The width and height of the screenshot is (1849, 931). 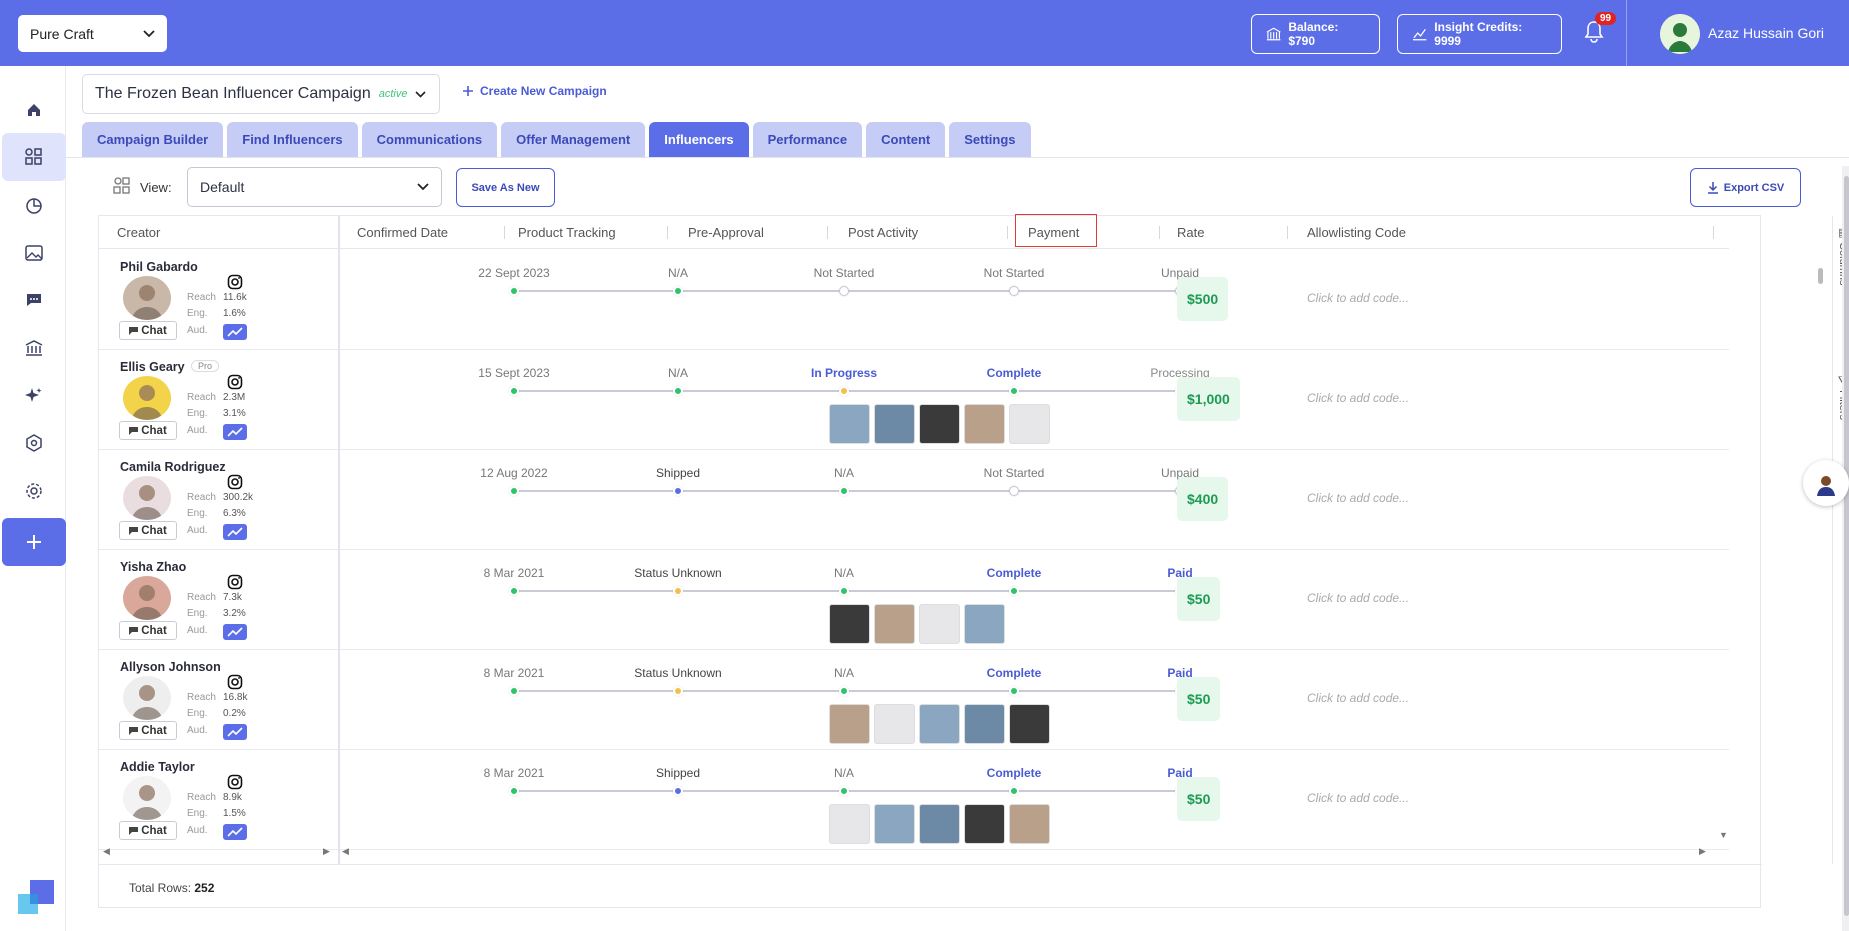 I want to click on tab-content: Content, so click(x=906, y=139).